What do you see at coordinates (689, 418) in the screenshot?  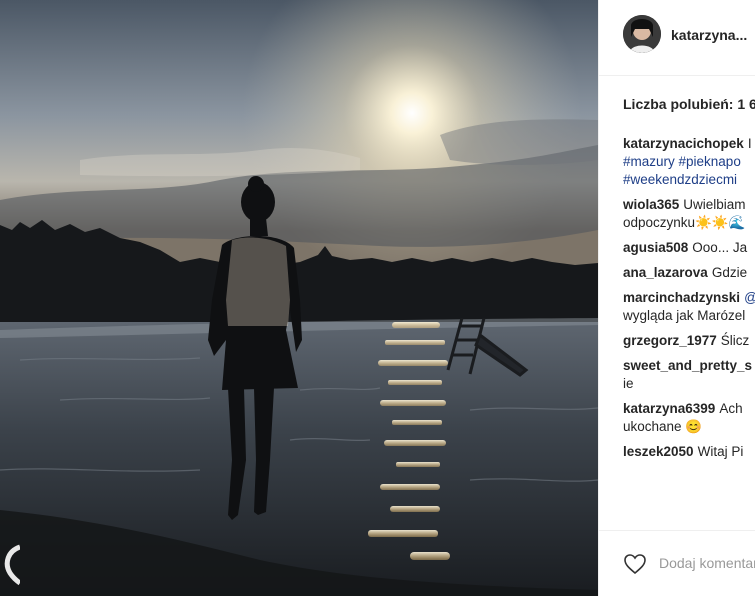 I see `comment-item: katarzyna6399 Ach ukochane 😊` at bounding box center [689, 418].